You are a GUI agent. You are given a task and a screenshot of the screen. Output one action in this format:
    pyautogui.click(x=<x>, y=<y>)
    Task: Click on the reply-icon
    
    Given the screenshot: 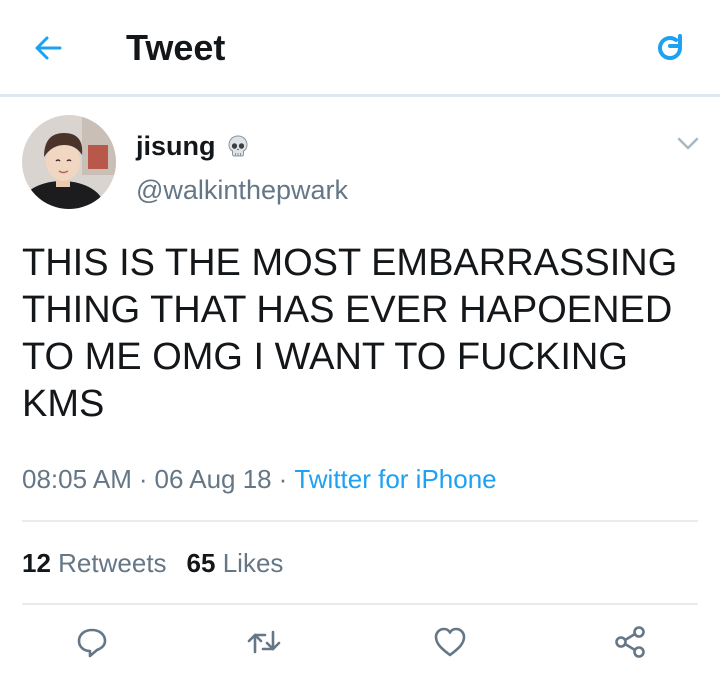 What is the action you would take?
    pyautogui.click(x=92, y=642)
    